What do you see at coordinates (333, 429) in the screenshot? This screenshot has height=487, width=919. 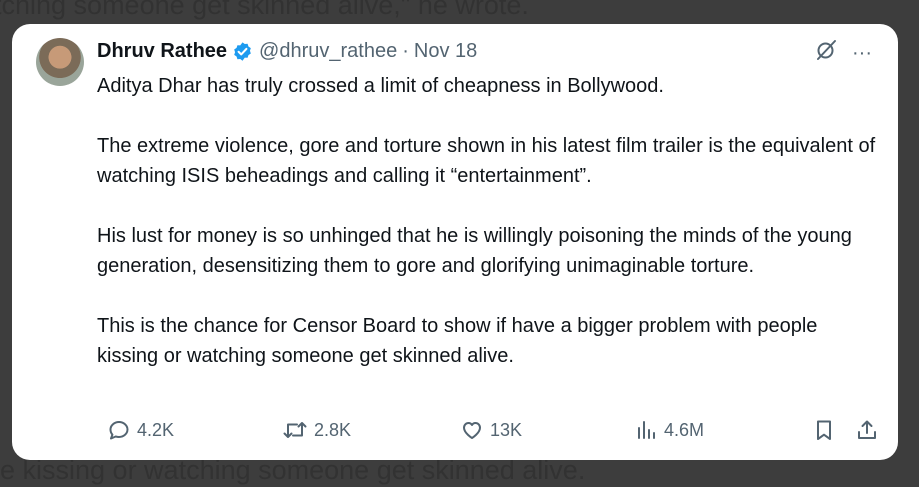 I see `repost-count: 2.8K` at bounding box center [333, 429].